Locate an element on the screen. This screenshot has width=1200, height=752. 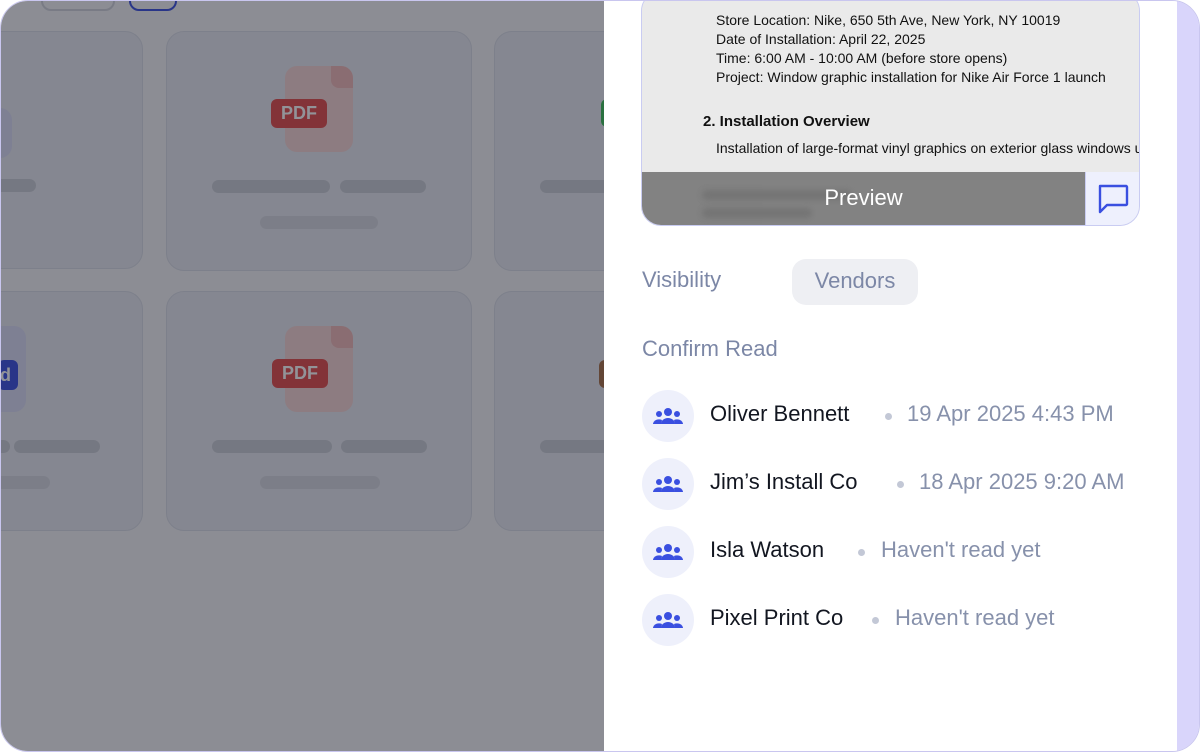
reader-row: Isla Watson Haven't read yet is located at coordinates (892, 552).